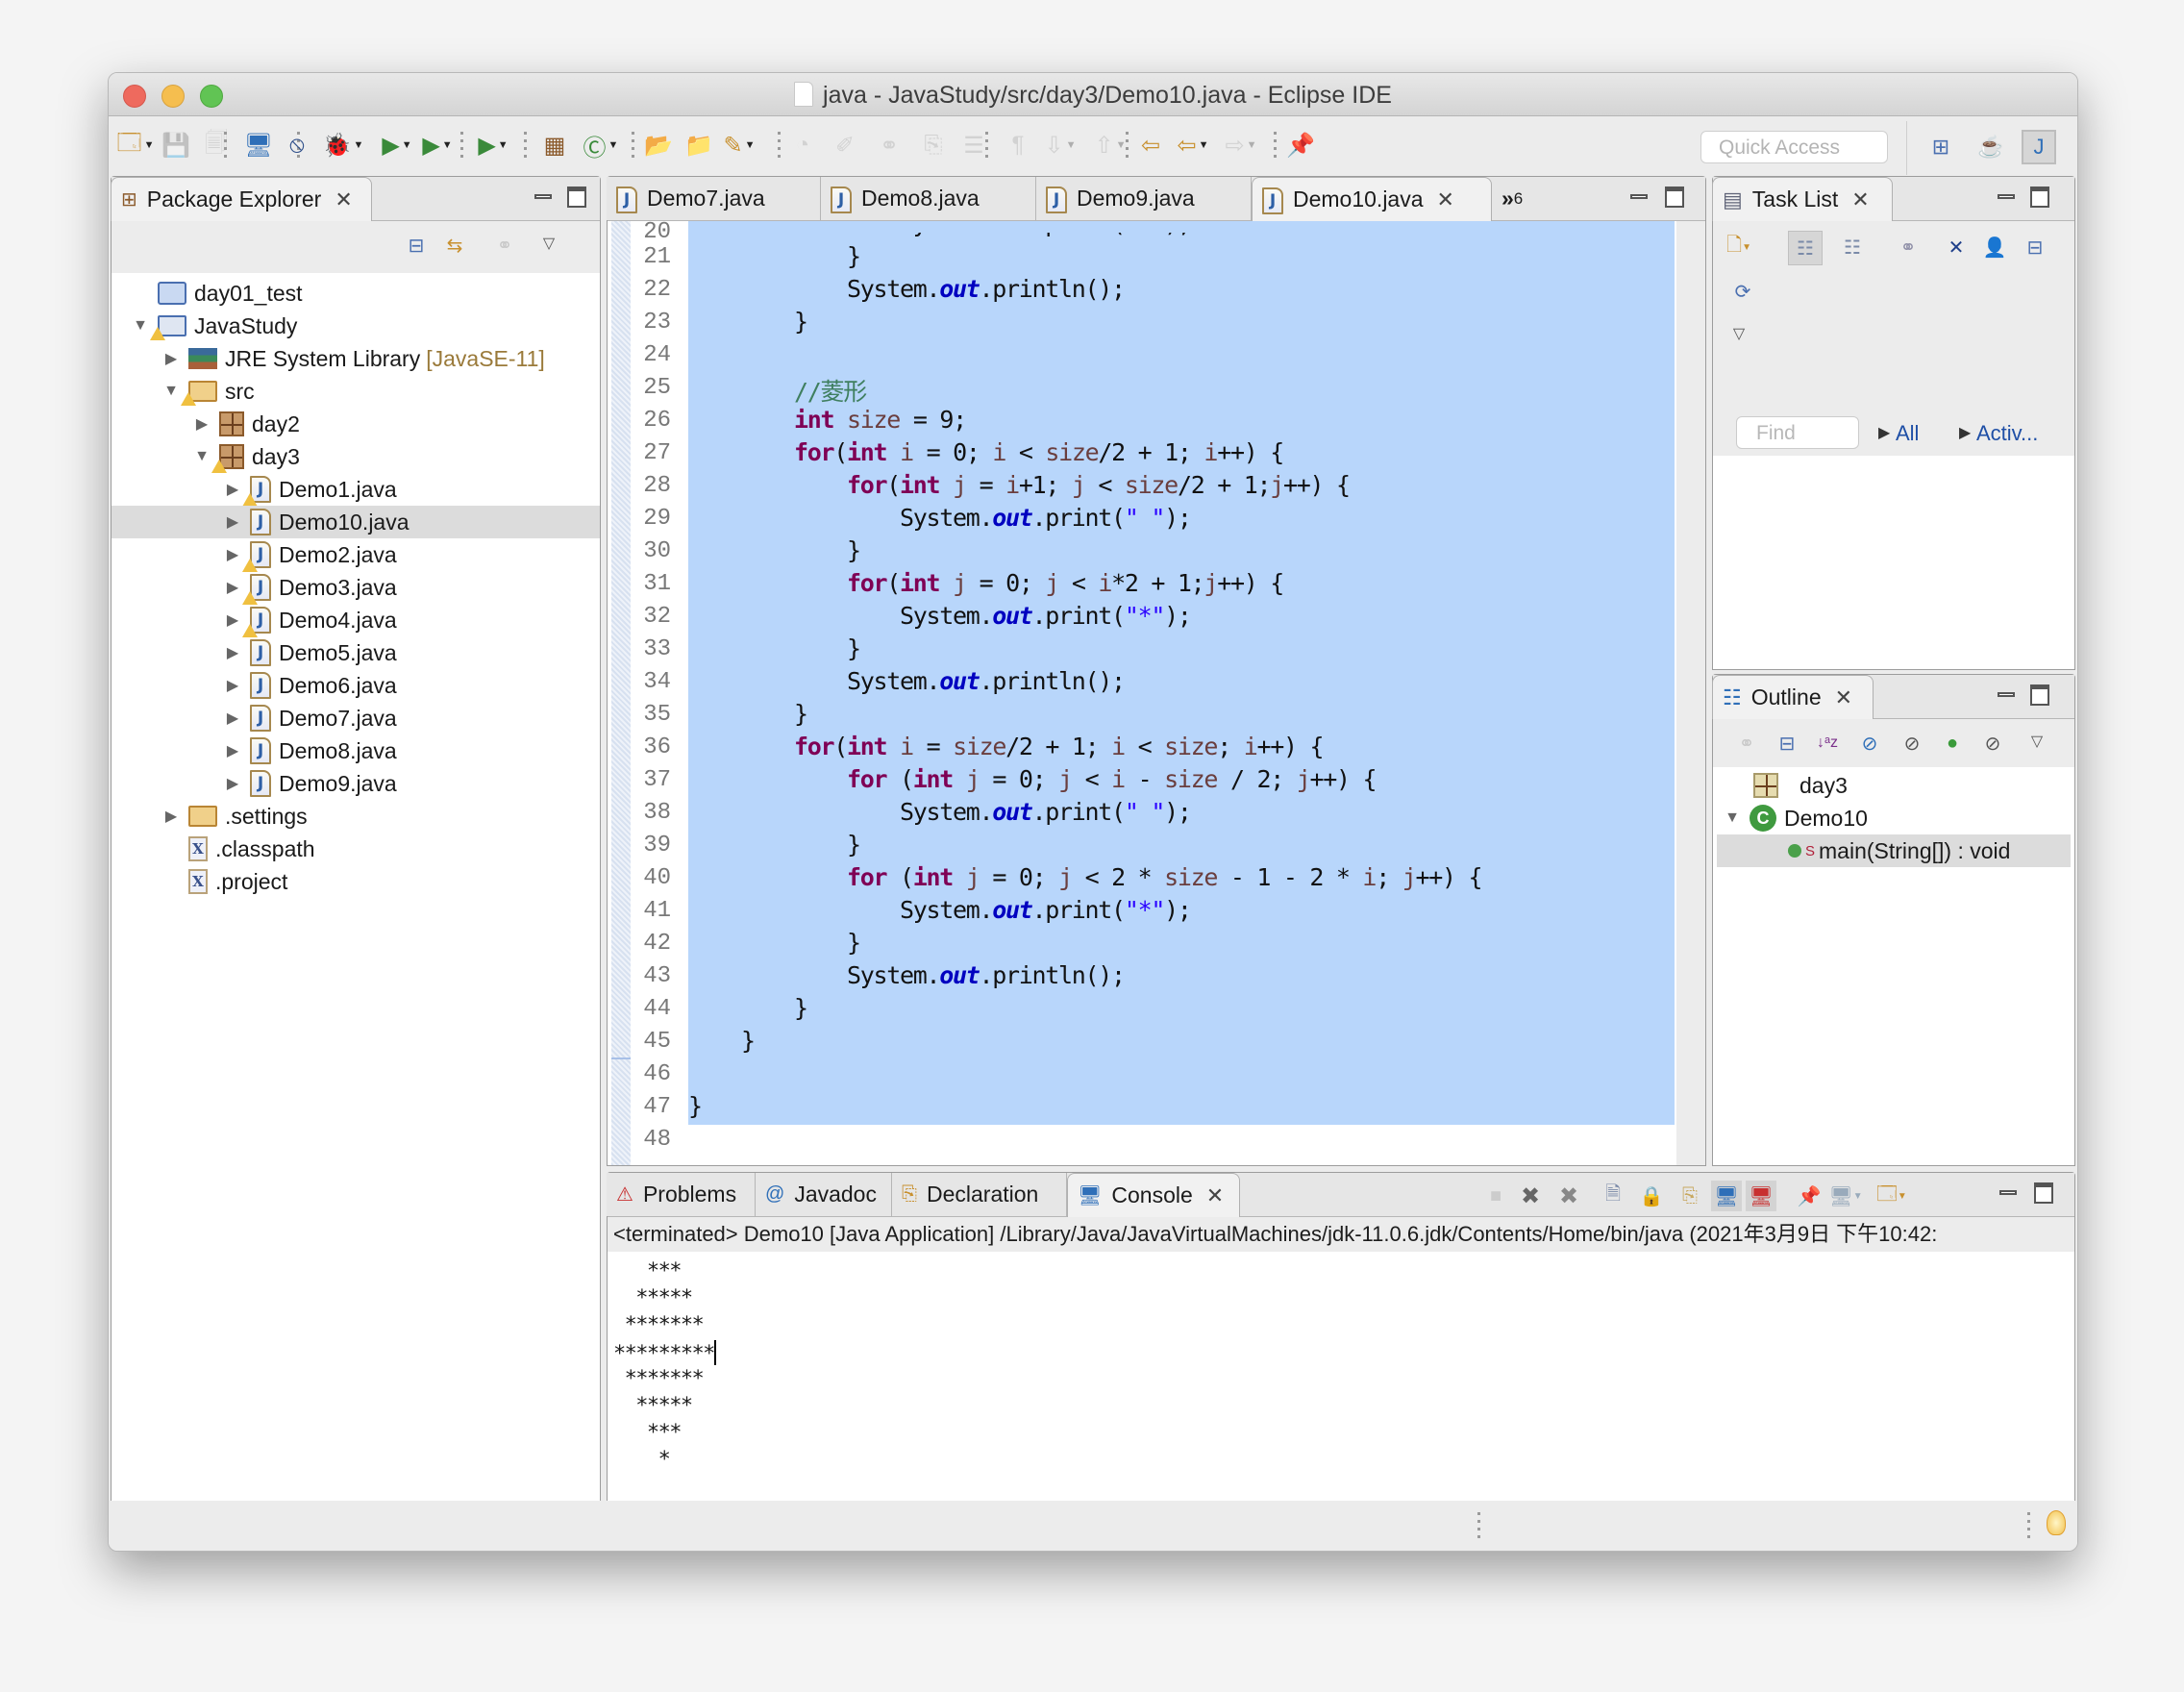 Image resolution: width=2184 pixels, height=1692 pixels. I want to click on bottom-tab-javadoc: @ Javadoc, so click(824, 1194).